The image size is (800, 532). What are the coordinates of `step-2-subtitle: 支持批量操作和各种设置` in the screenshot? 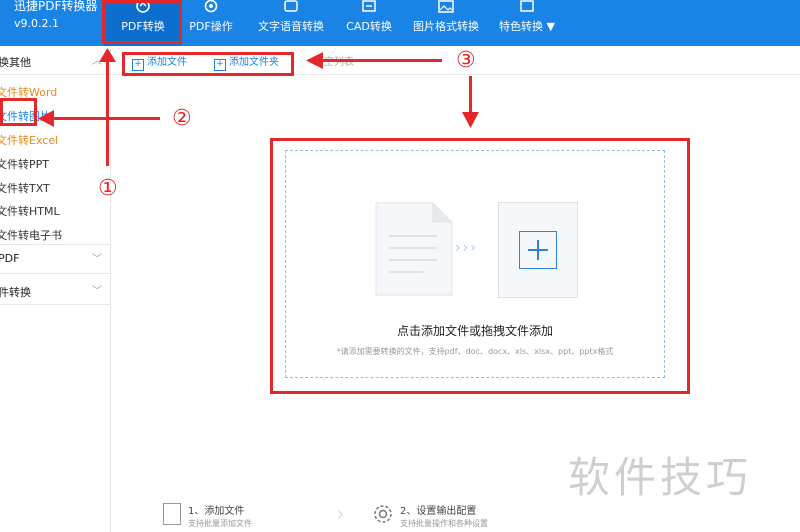 It's located at (444, 523).